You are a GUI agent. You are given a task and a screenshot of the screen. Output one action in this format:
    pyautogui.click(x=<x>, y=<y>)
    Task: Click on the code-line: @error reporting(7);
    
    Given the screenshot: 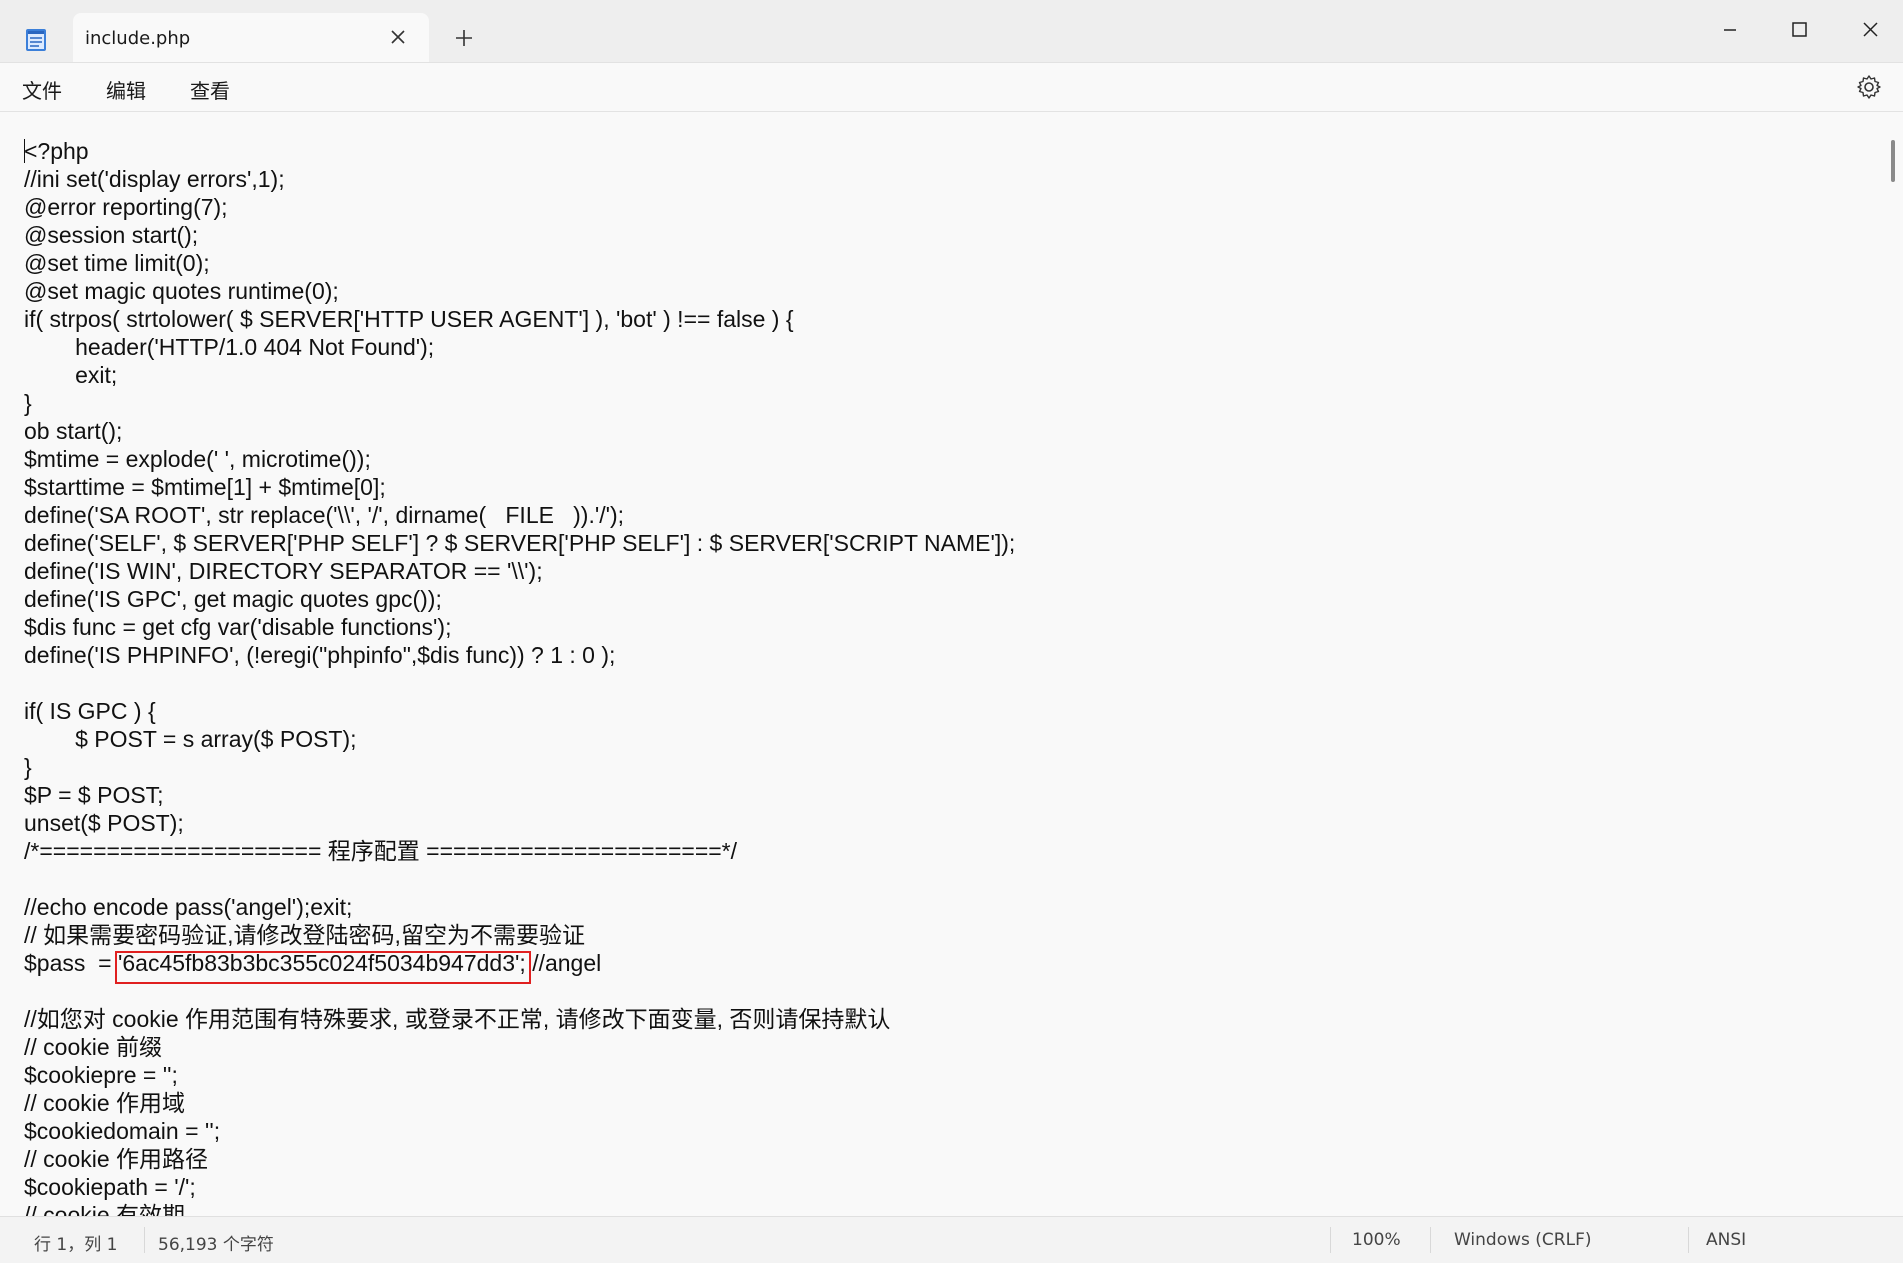 What is the action you would take?
    pyautogui.click(x=126, y=207)
    